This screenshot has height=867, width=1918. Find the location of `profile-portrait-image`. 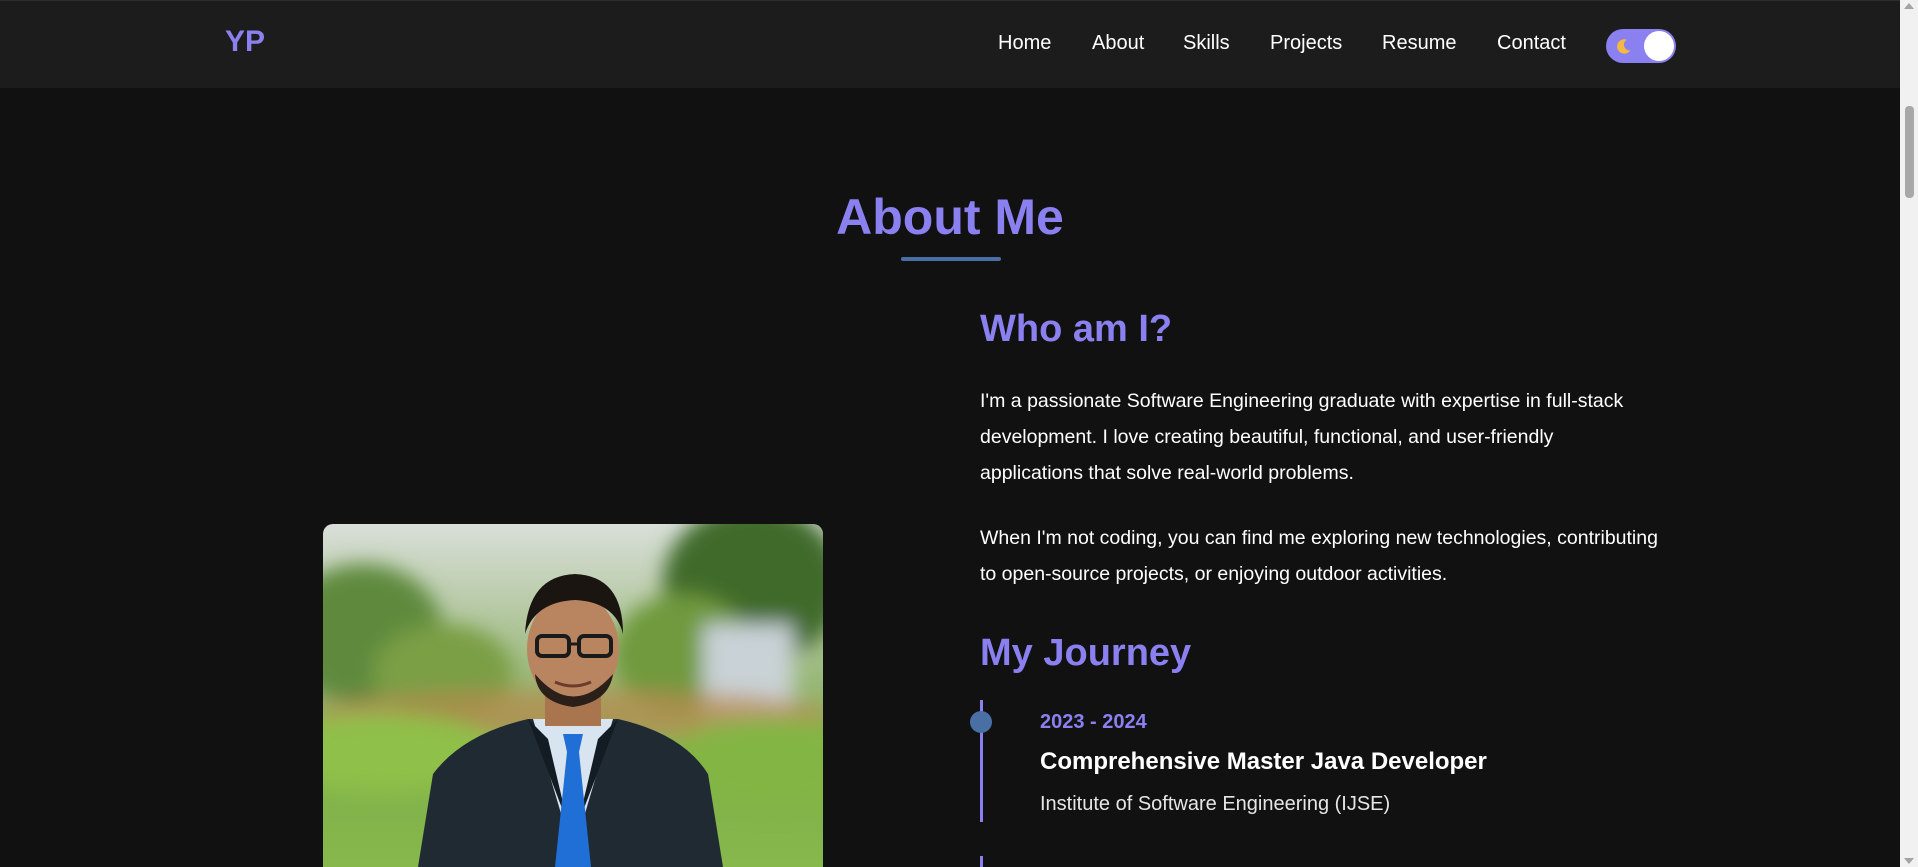

profile-portrait-image is located at coordinates (573, 695).